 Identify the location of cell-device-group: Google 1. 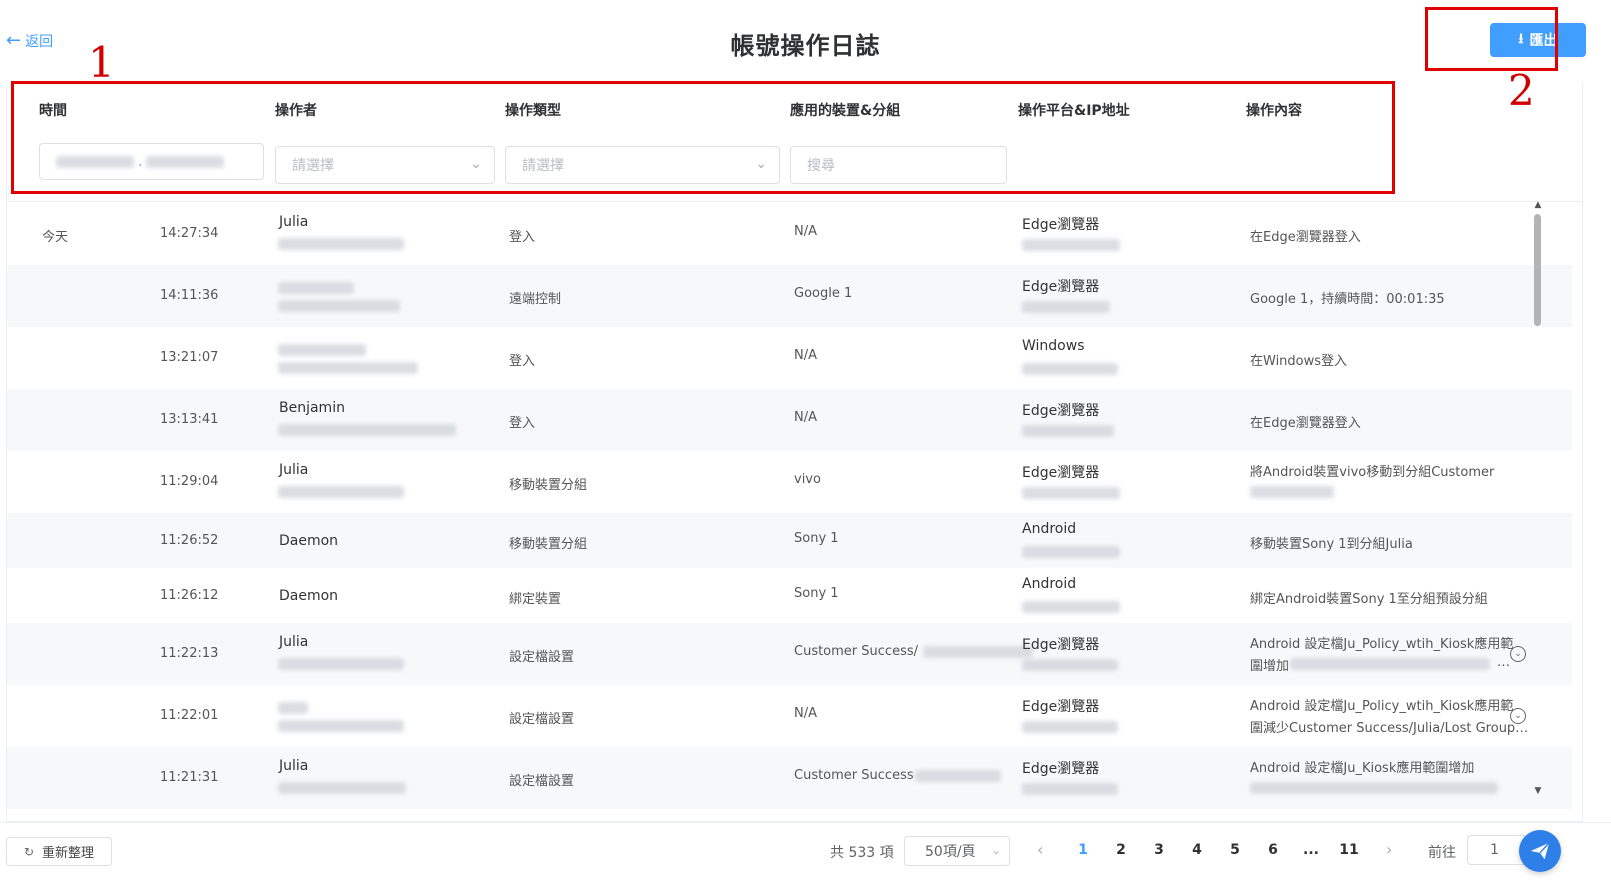
(823, 293).